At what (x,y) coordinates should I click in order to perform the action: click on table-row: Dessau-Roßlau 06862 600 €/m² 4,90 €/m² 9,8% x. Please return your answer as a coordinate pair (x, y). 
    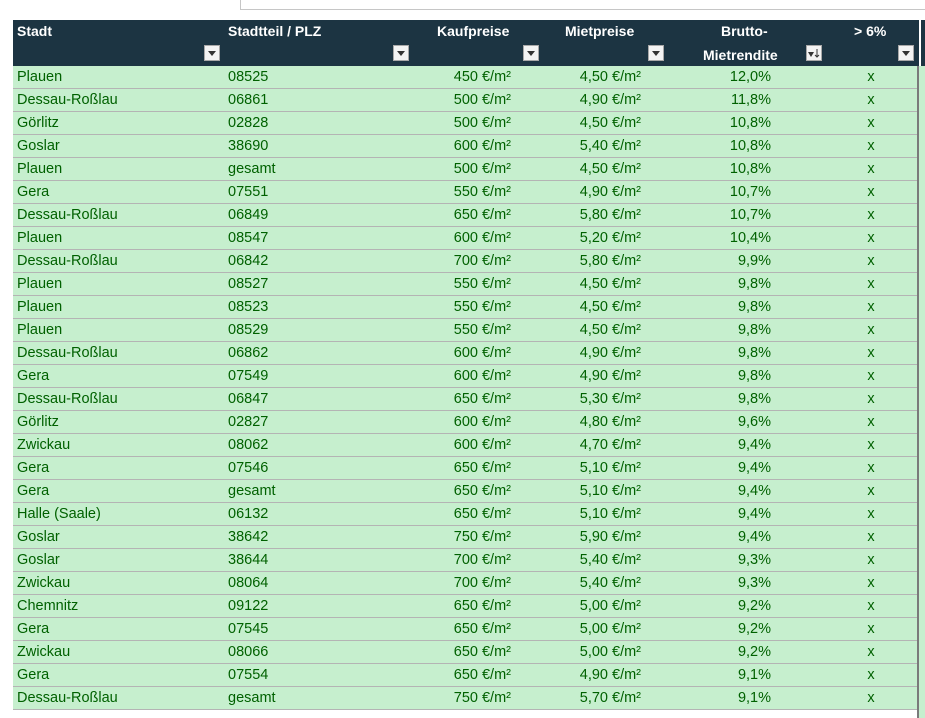
    Looking at the image, I should click on (466, 353).